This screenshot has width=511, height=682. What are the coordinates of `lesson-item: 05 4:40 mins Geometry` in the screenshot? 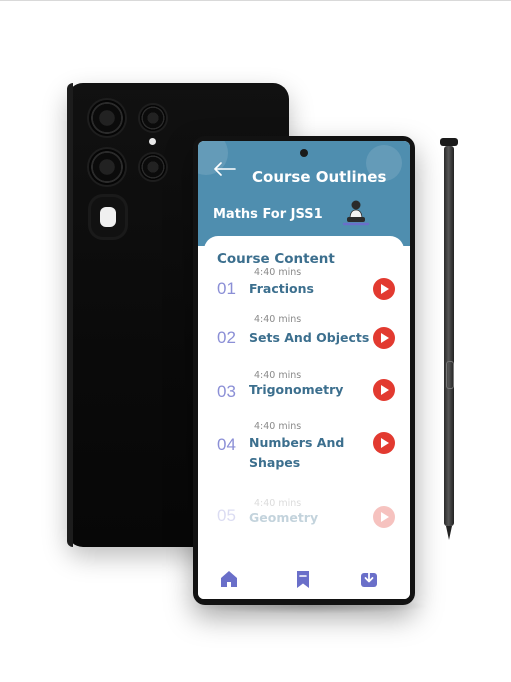 It's located at (304, 518).